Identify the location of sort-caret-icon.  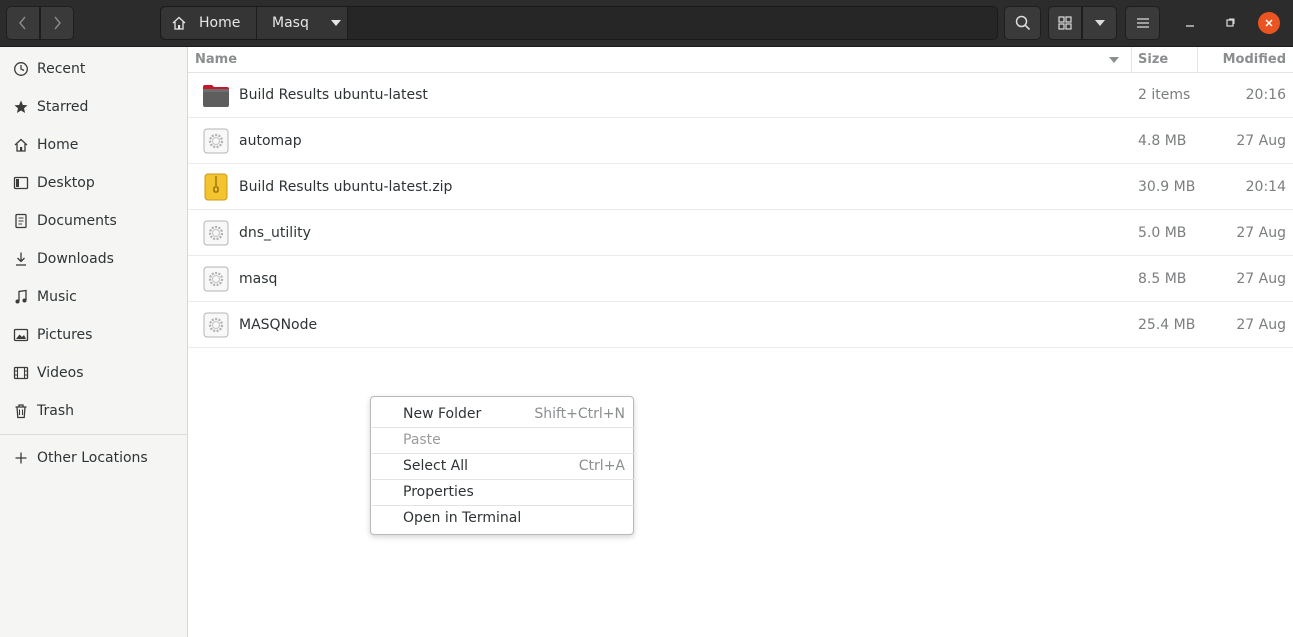
(1114, 60).